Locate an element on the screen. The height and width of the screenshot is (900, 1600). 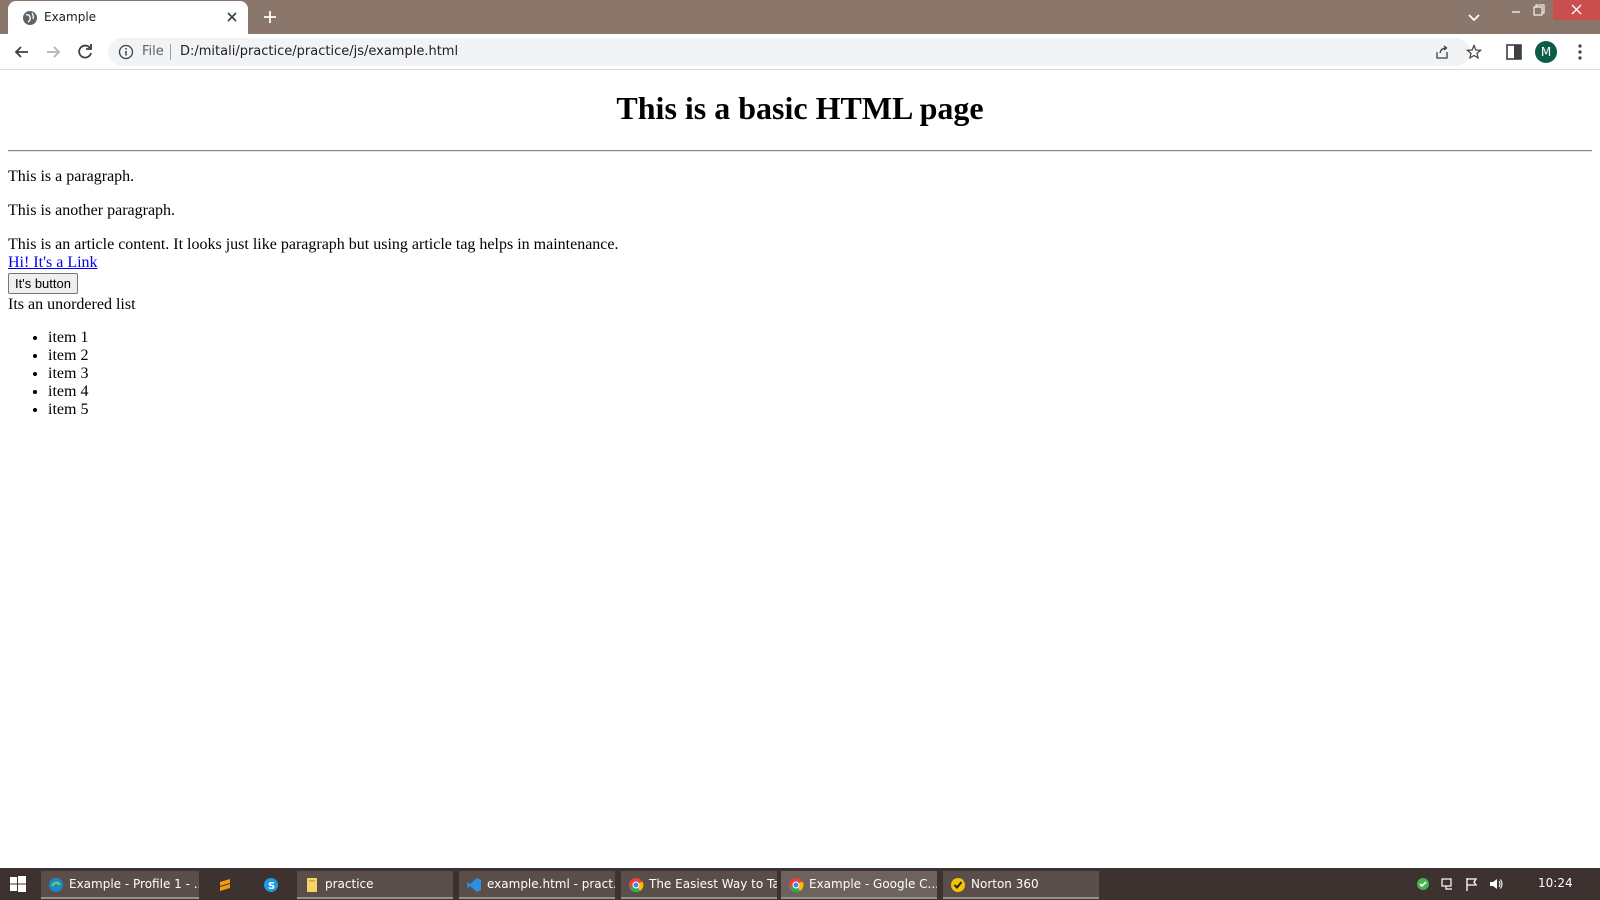
share-icon is located at coordinates (1442, 52).